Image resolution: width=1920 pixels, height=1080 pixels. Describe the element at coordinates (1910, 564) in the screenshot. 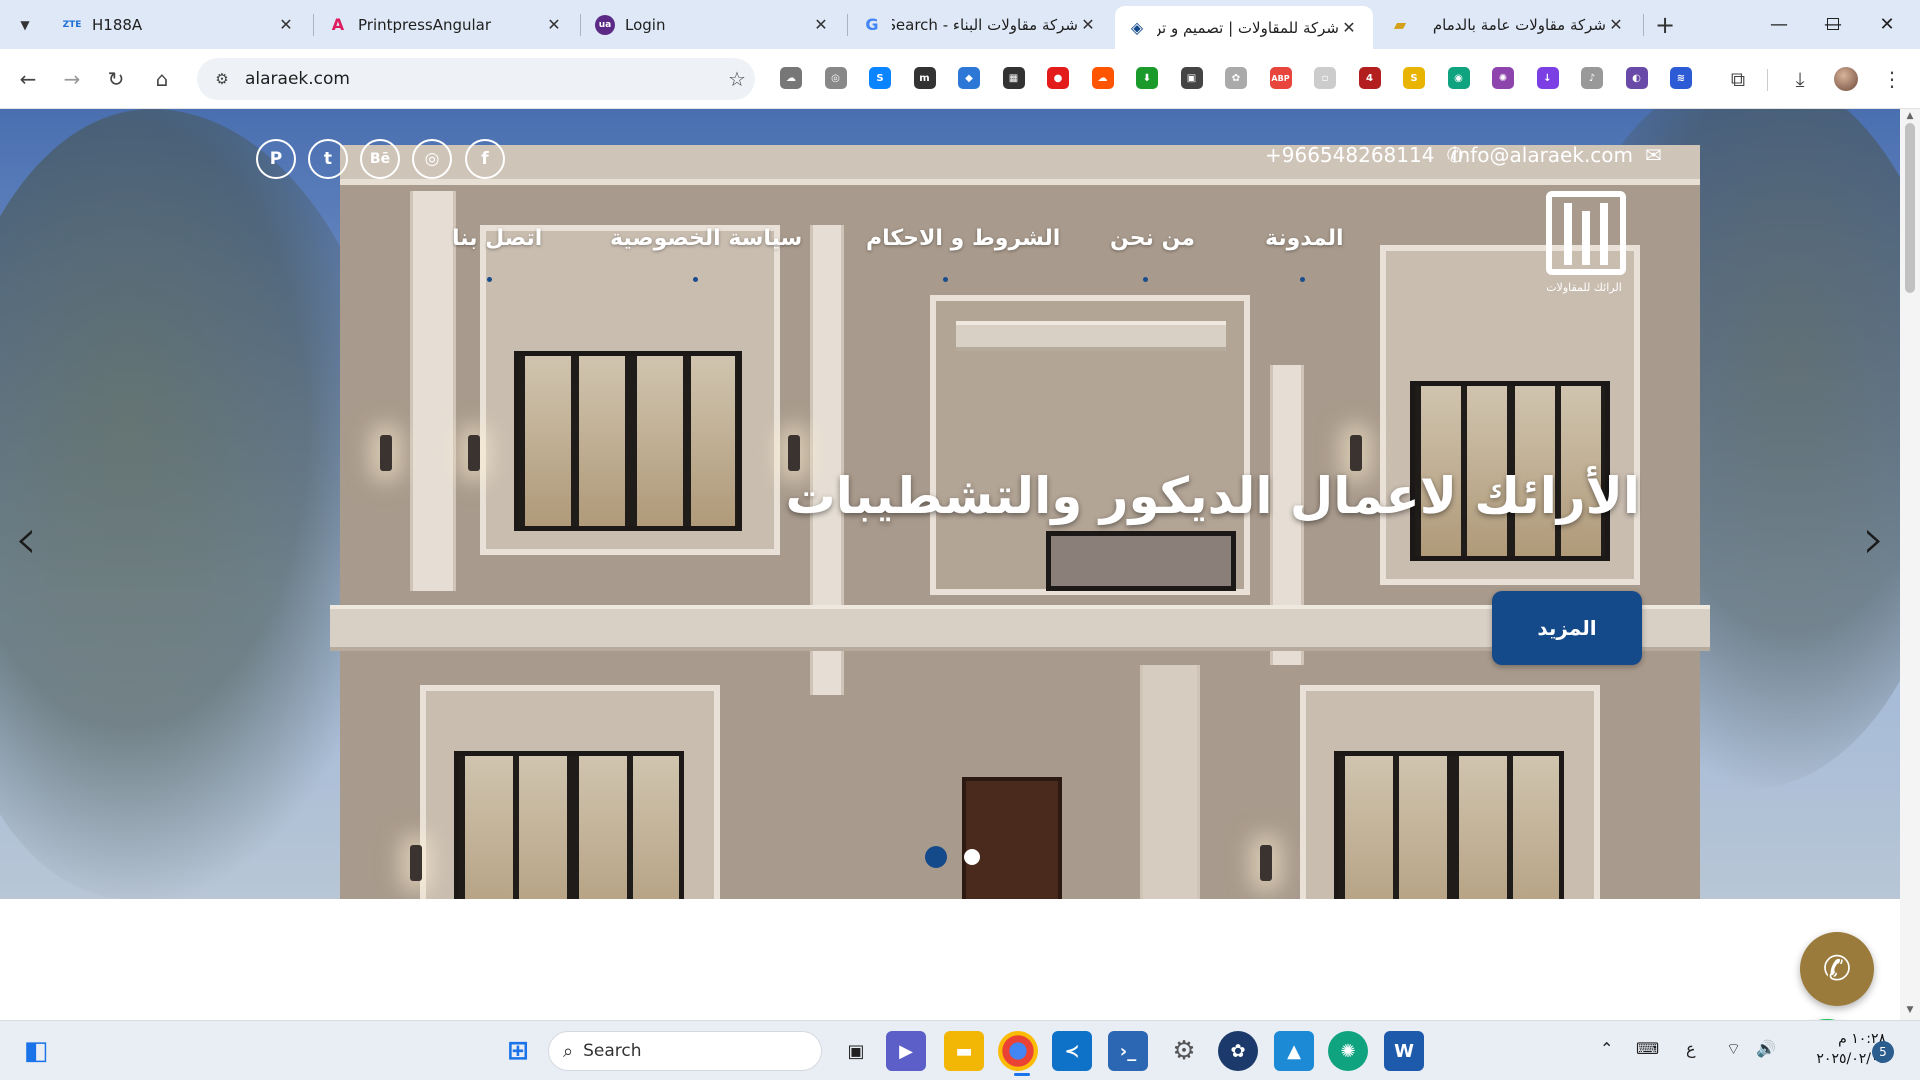

I see `page-scrollbar: ▲ ▼` at that location.